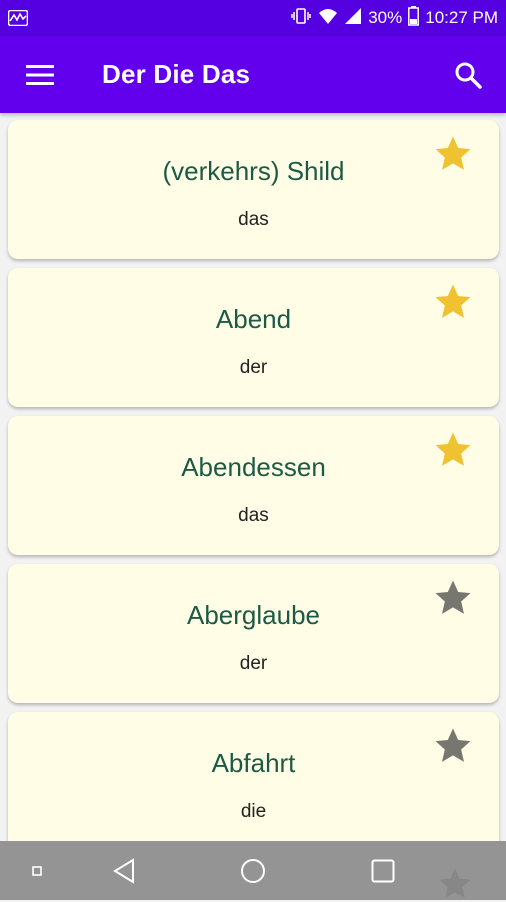  I want to click on battery-percent: 30%, so click(385, 17).